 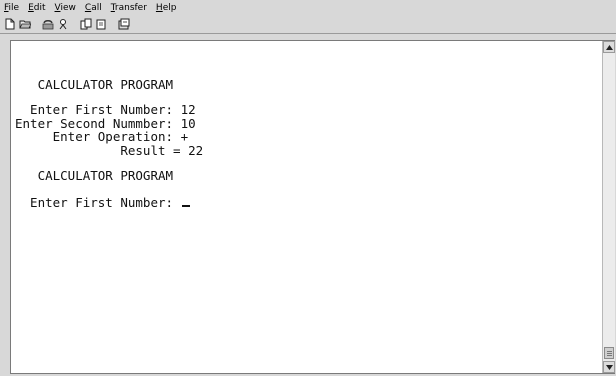 I want to click on call-button, so click(x=47, y=24).